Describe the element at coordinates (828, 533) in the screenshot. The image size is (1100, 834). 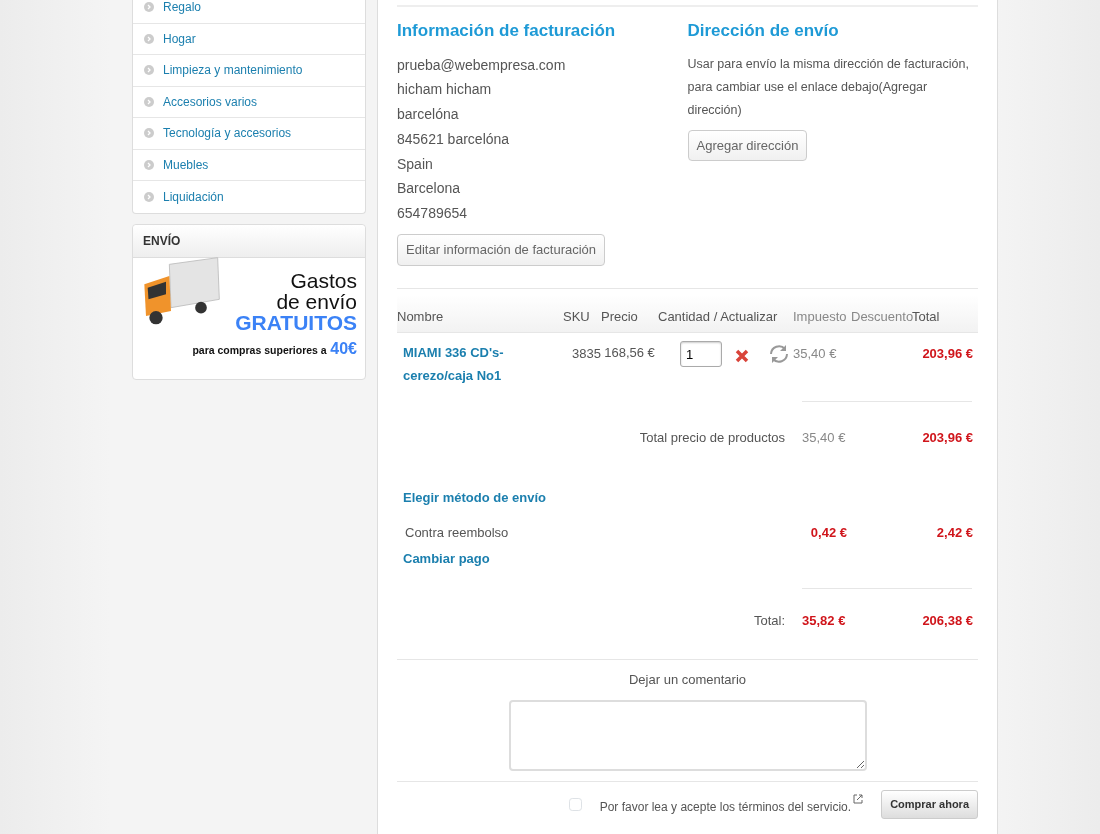
I see `tax-cell-text: 0,42 €` at that location.